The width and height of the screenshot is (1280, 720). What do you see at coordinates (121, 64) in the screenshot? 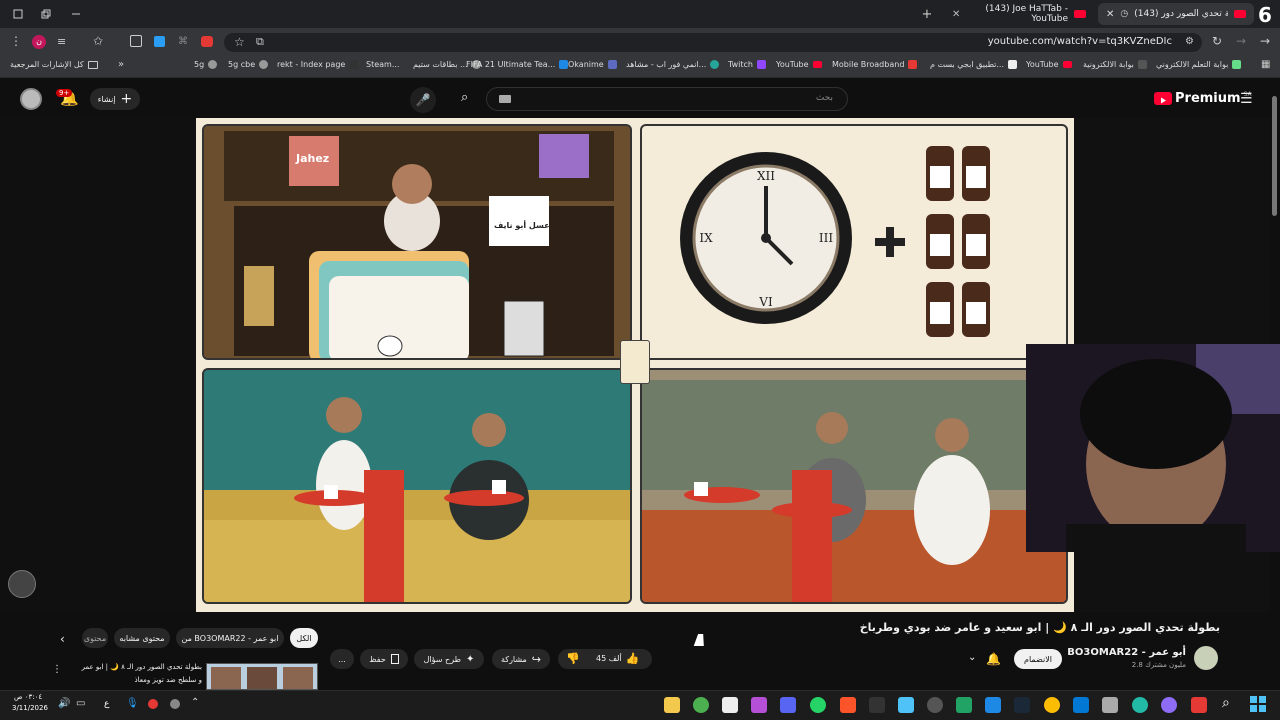
I see `bookmarks-overflow-icon: »` at bounding box center [121, 64].